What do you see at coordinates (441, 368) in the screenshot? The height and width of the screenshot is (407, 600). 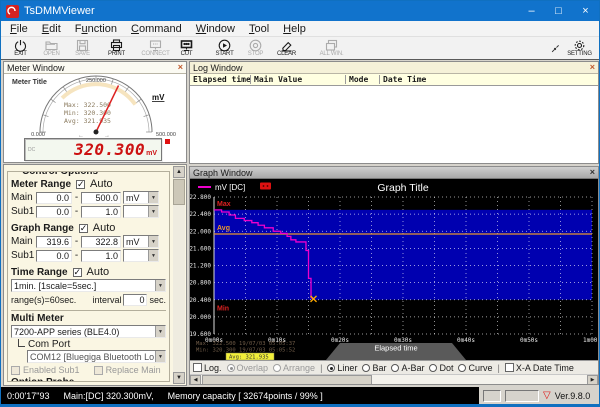 I see `dot-radio: Dot` at bounding box center [441, 368].